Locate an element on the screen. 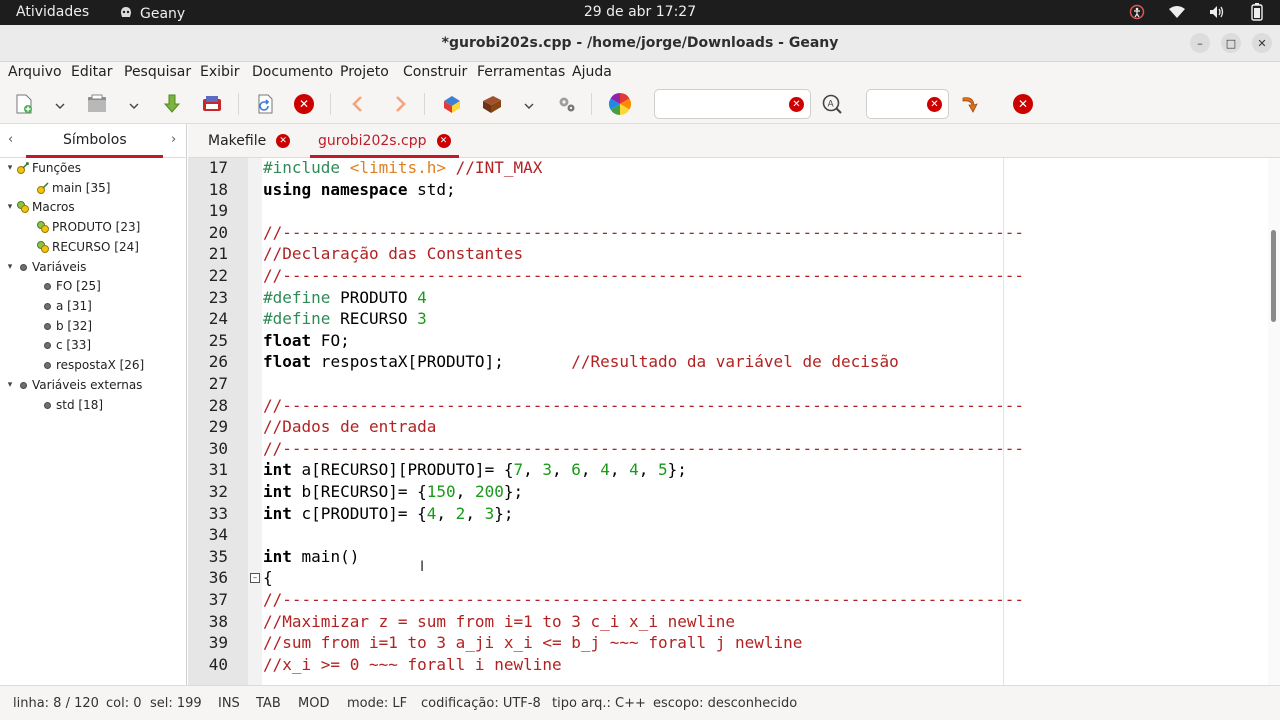  chevron-right-icon: › is located at coordinates (173, 139).